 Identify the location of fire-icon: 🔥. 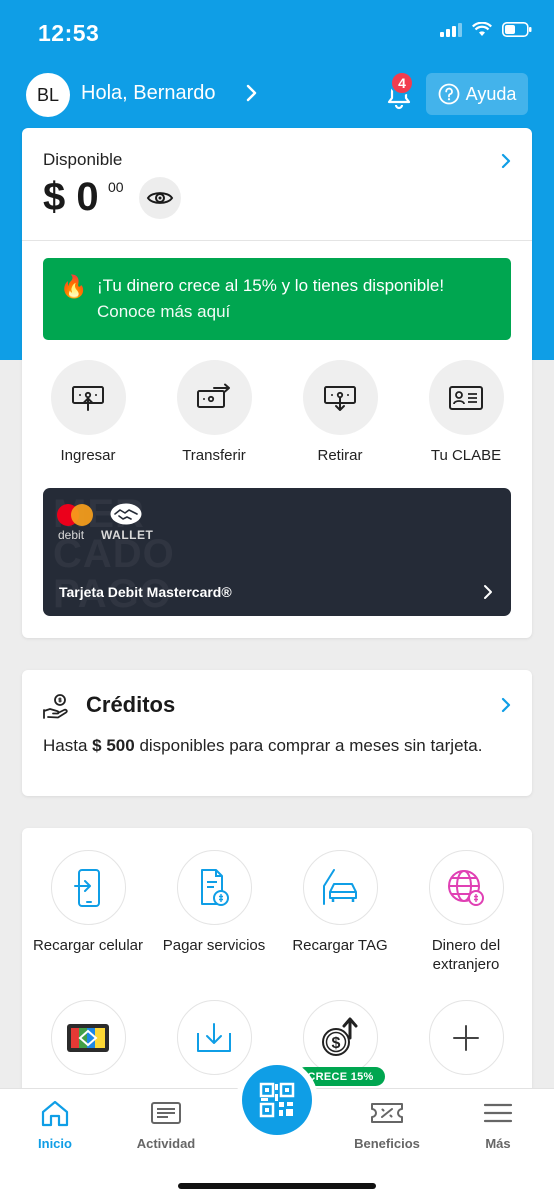
(74, 286).